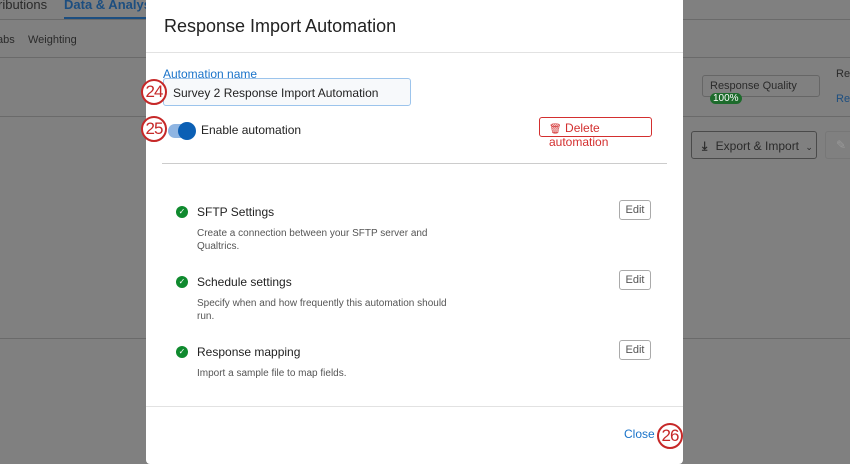 The width and height of the screenshot is (850, 464). I want to click on pencil-icon: ✎, so click(841, 145).